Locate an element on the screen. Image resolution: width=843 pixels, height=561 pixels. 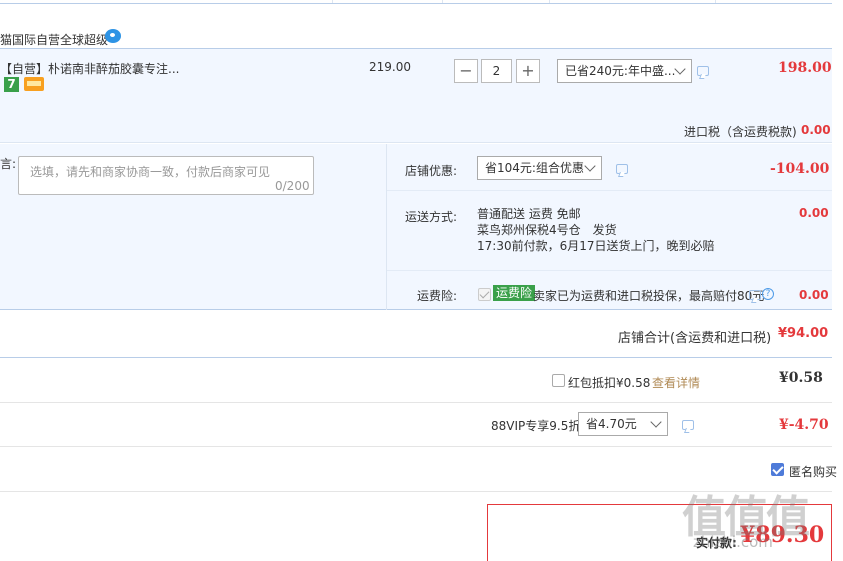
buyer-message-label: 言: is located at coordinates (8, 164).